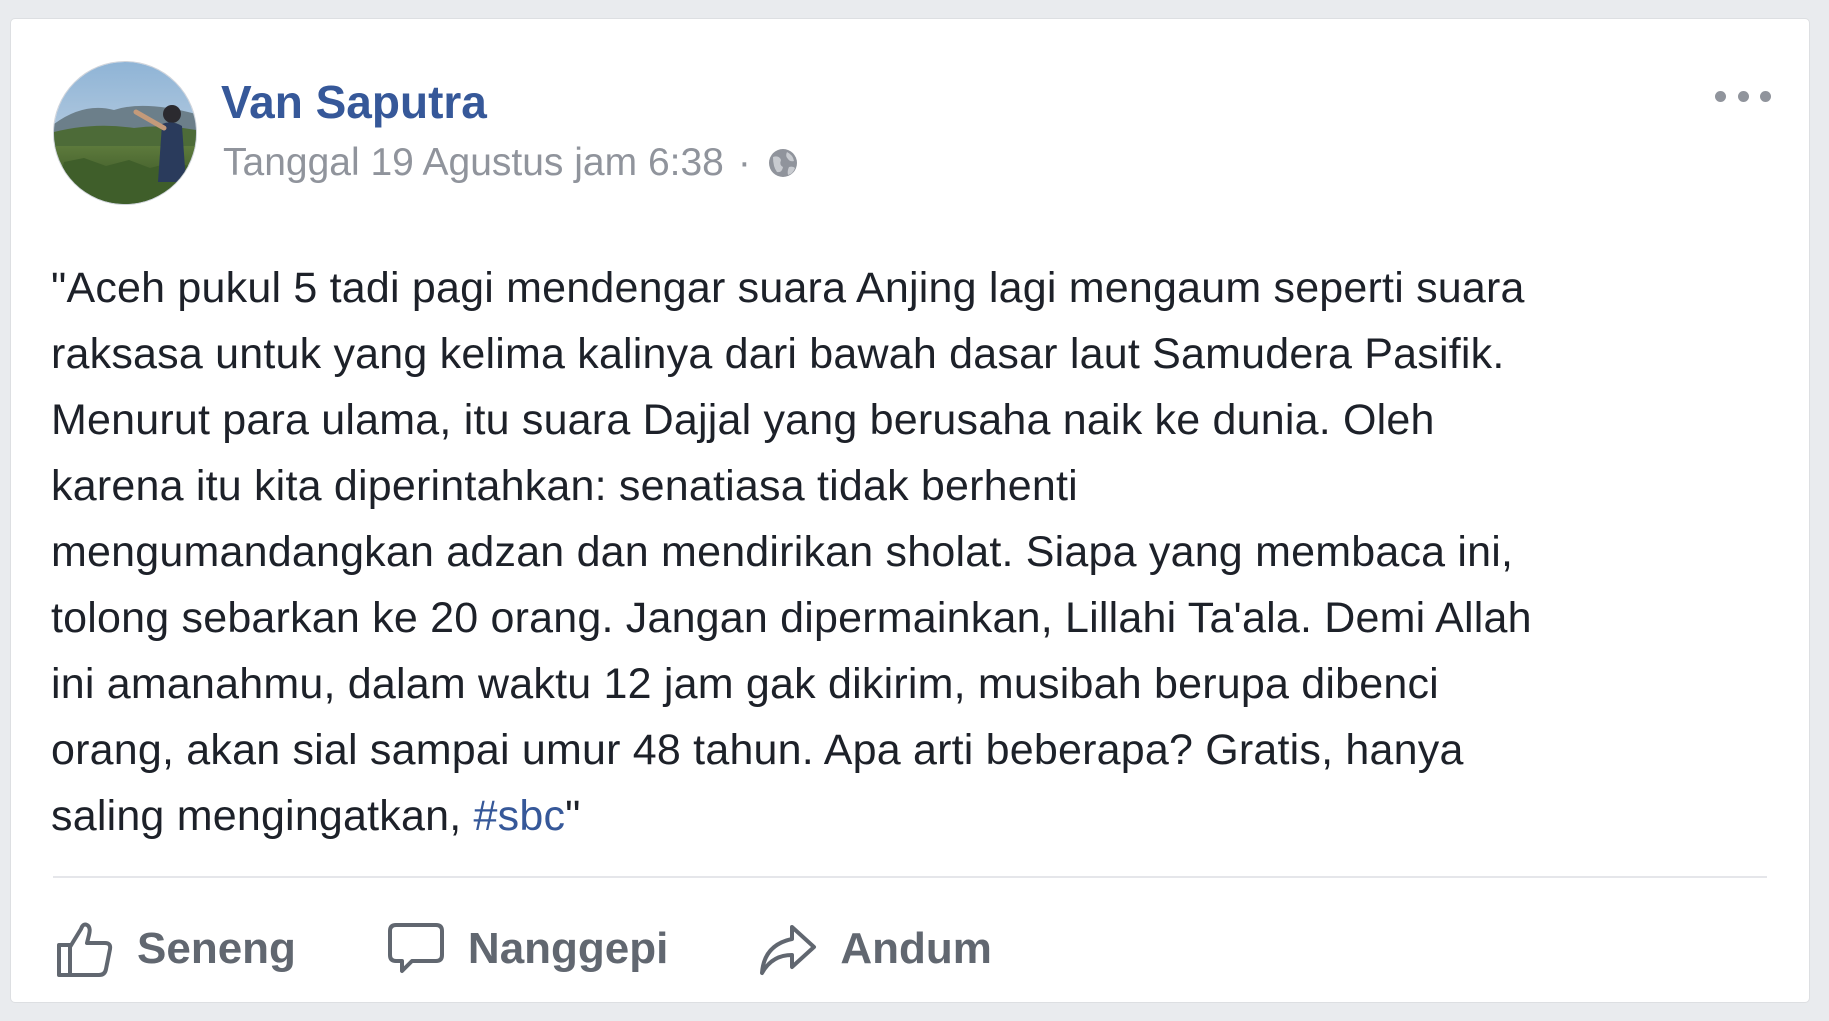 This screenshot has height=1021, width=1829. Describe the element at coordinates (415, 948) in the screenshot. I see `comment-icon` at that location.